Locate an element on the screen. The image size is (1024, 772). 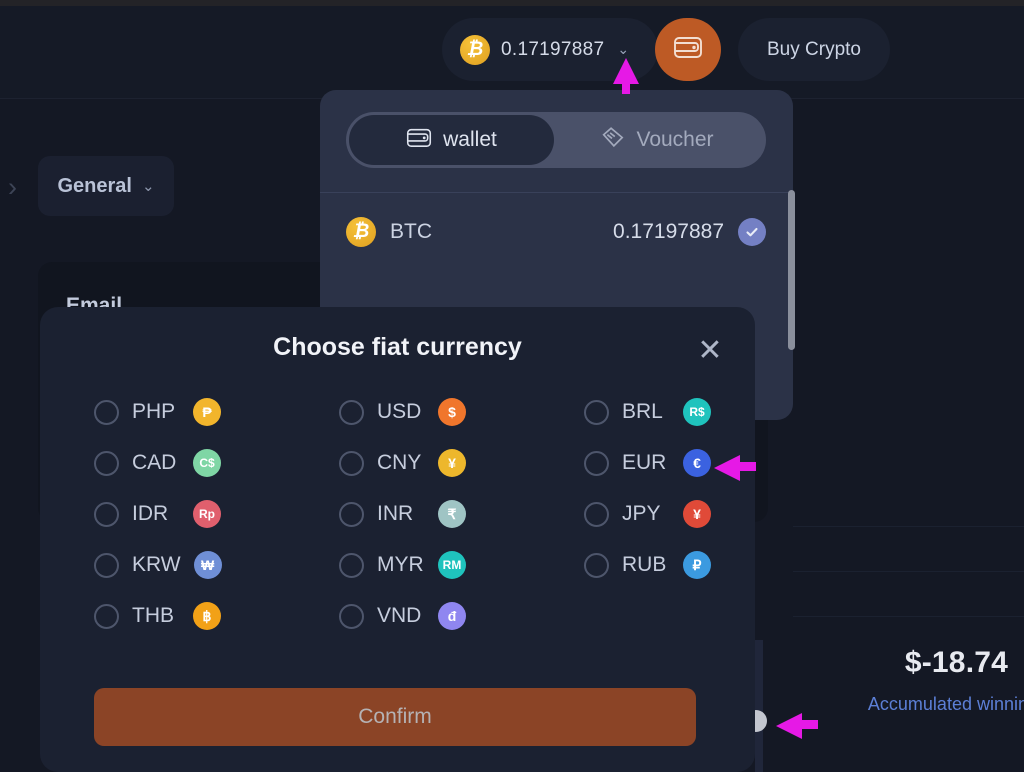
currency-code: KRW is located at coordinates (156, 564).